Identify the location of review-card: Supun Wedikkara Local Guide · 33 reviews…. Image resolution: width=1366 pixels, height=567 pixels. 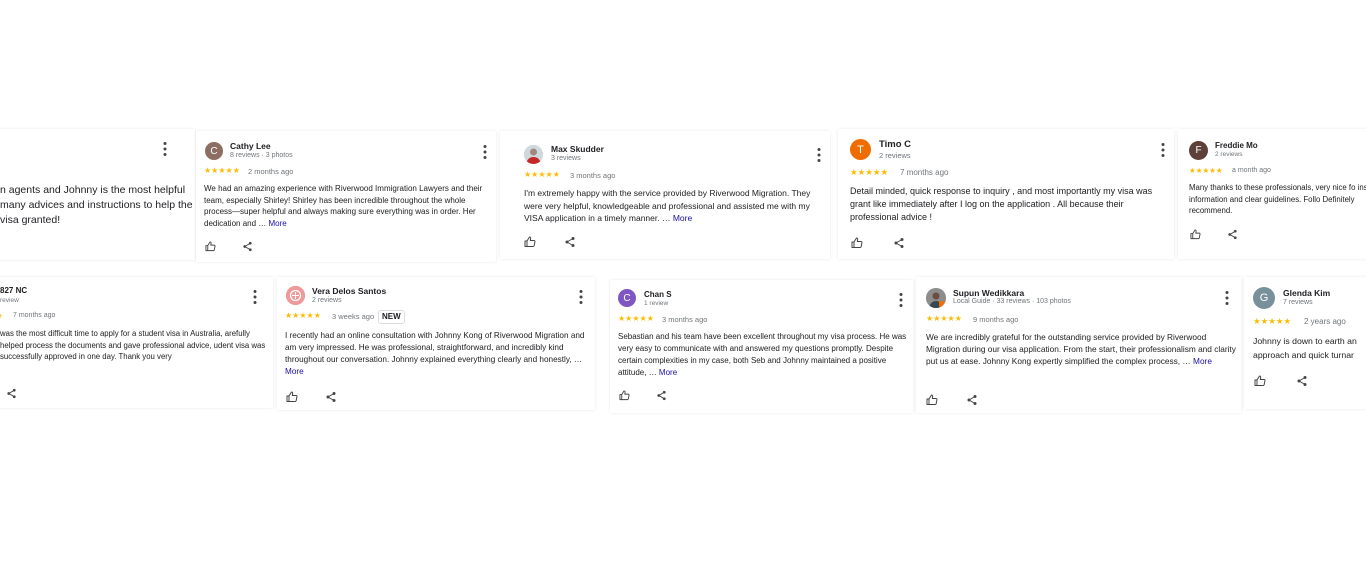
(1078, 345).